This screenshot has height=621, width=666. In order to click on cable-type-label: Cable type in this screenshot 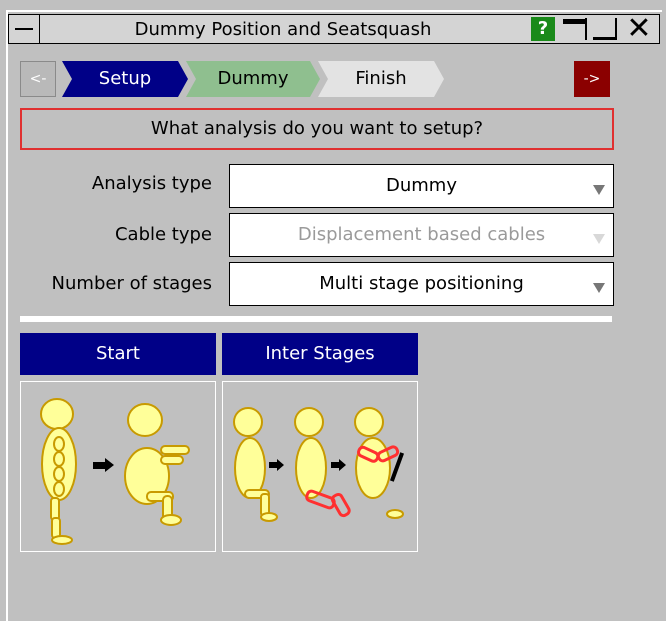, I will do `click(163, 234)`.